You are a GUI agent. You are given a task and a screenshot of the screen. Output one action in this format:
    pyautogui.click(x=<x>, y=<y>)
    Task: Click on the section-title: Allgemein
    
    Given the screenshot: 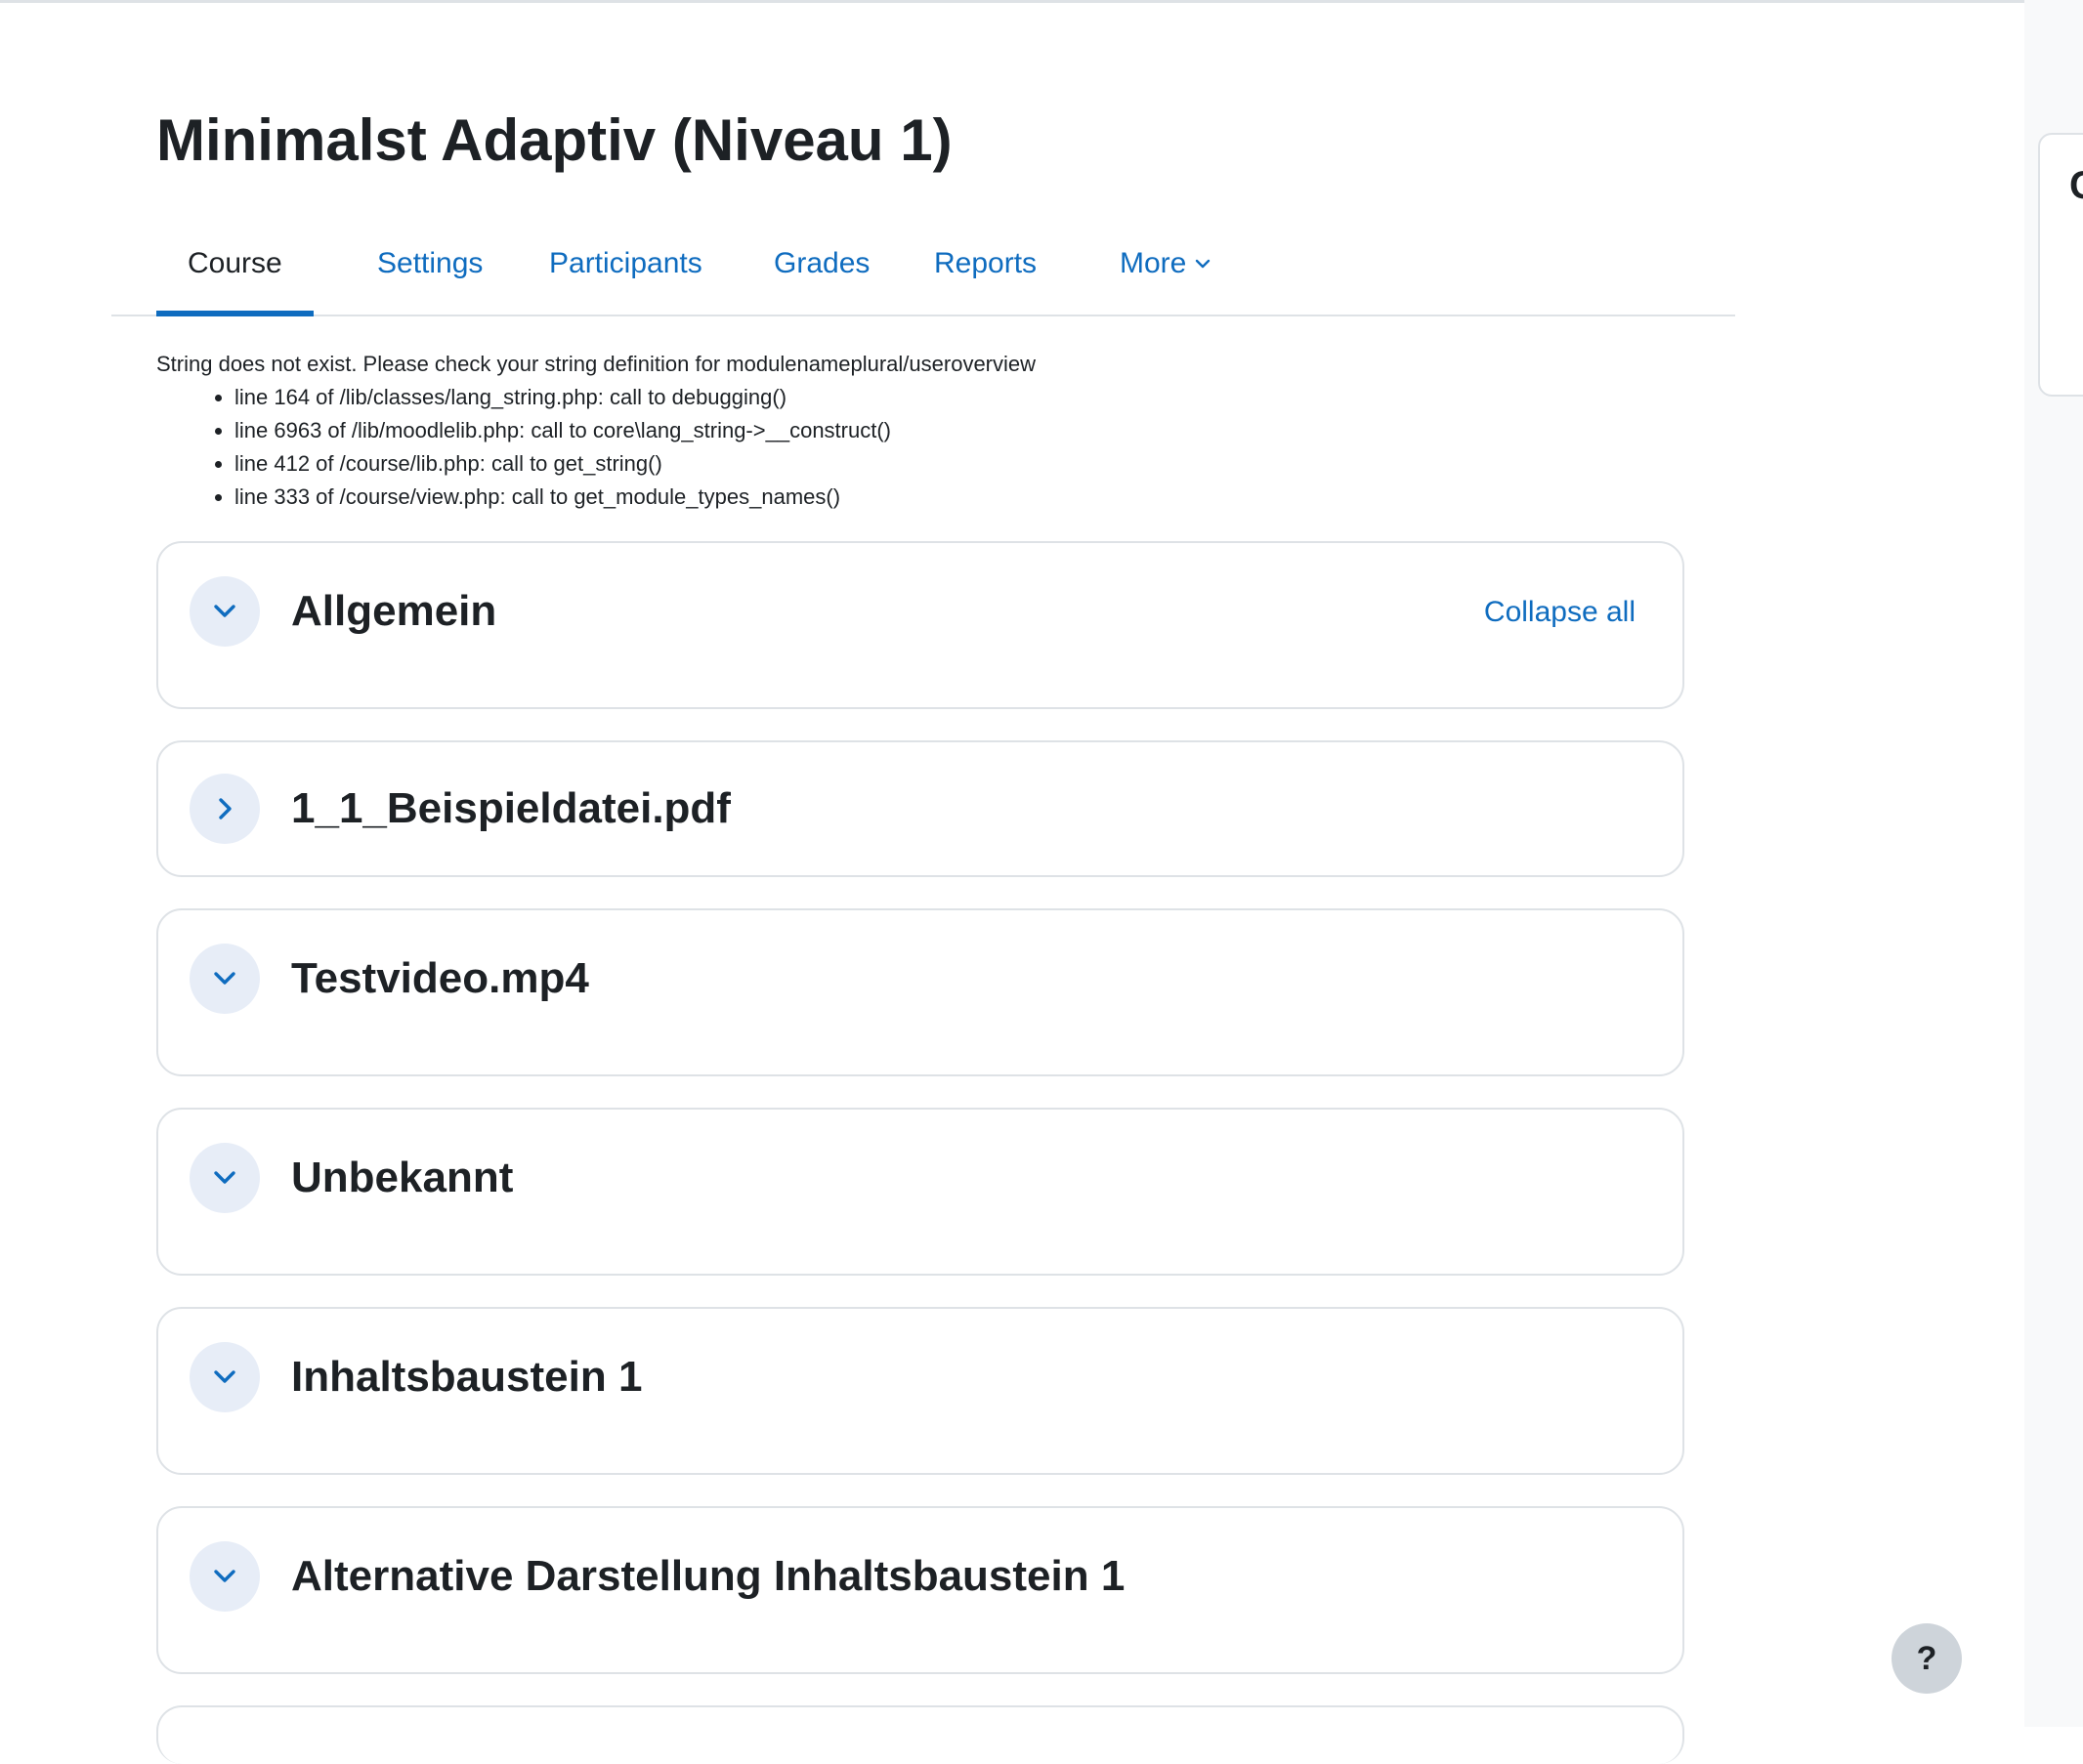 What is the action you would take?
    pyautogui.click(x=393, y=611)
    